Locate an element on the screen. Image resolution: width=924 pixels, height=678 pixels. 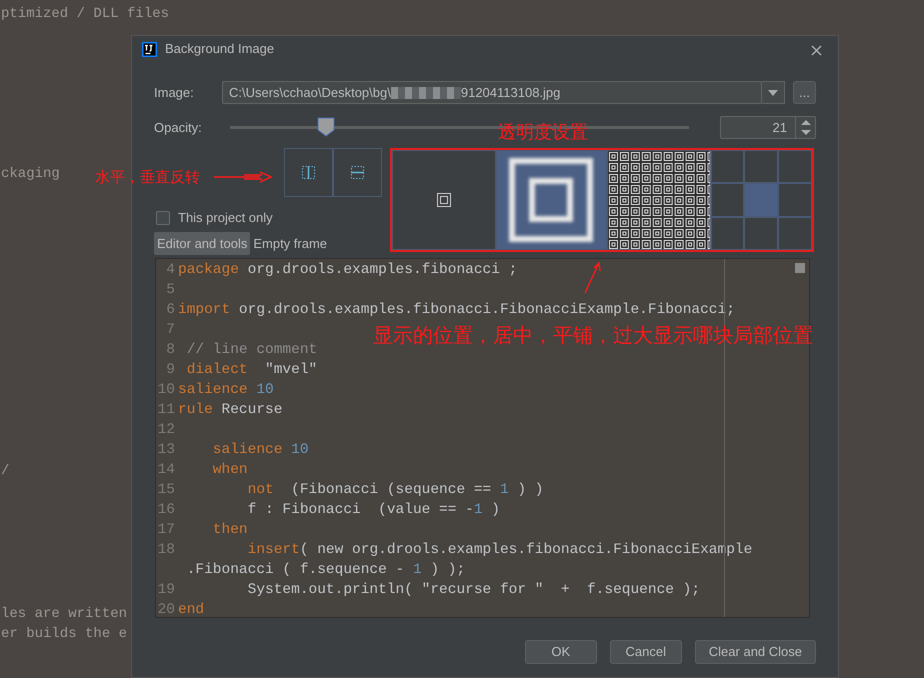
scrollbar-marker is located at coordinates (800, 268).